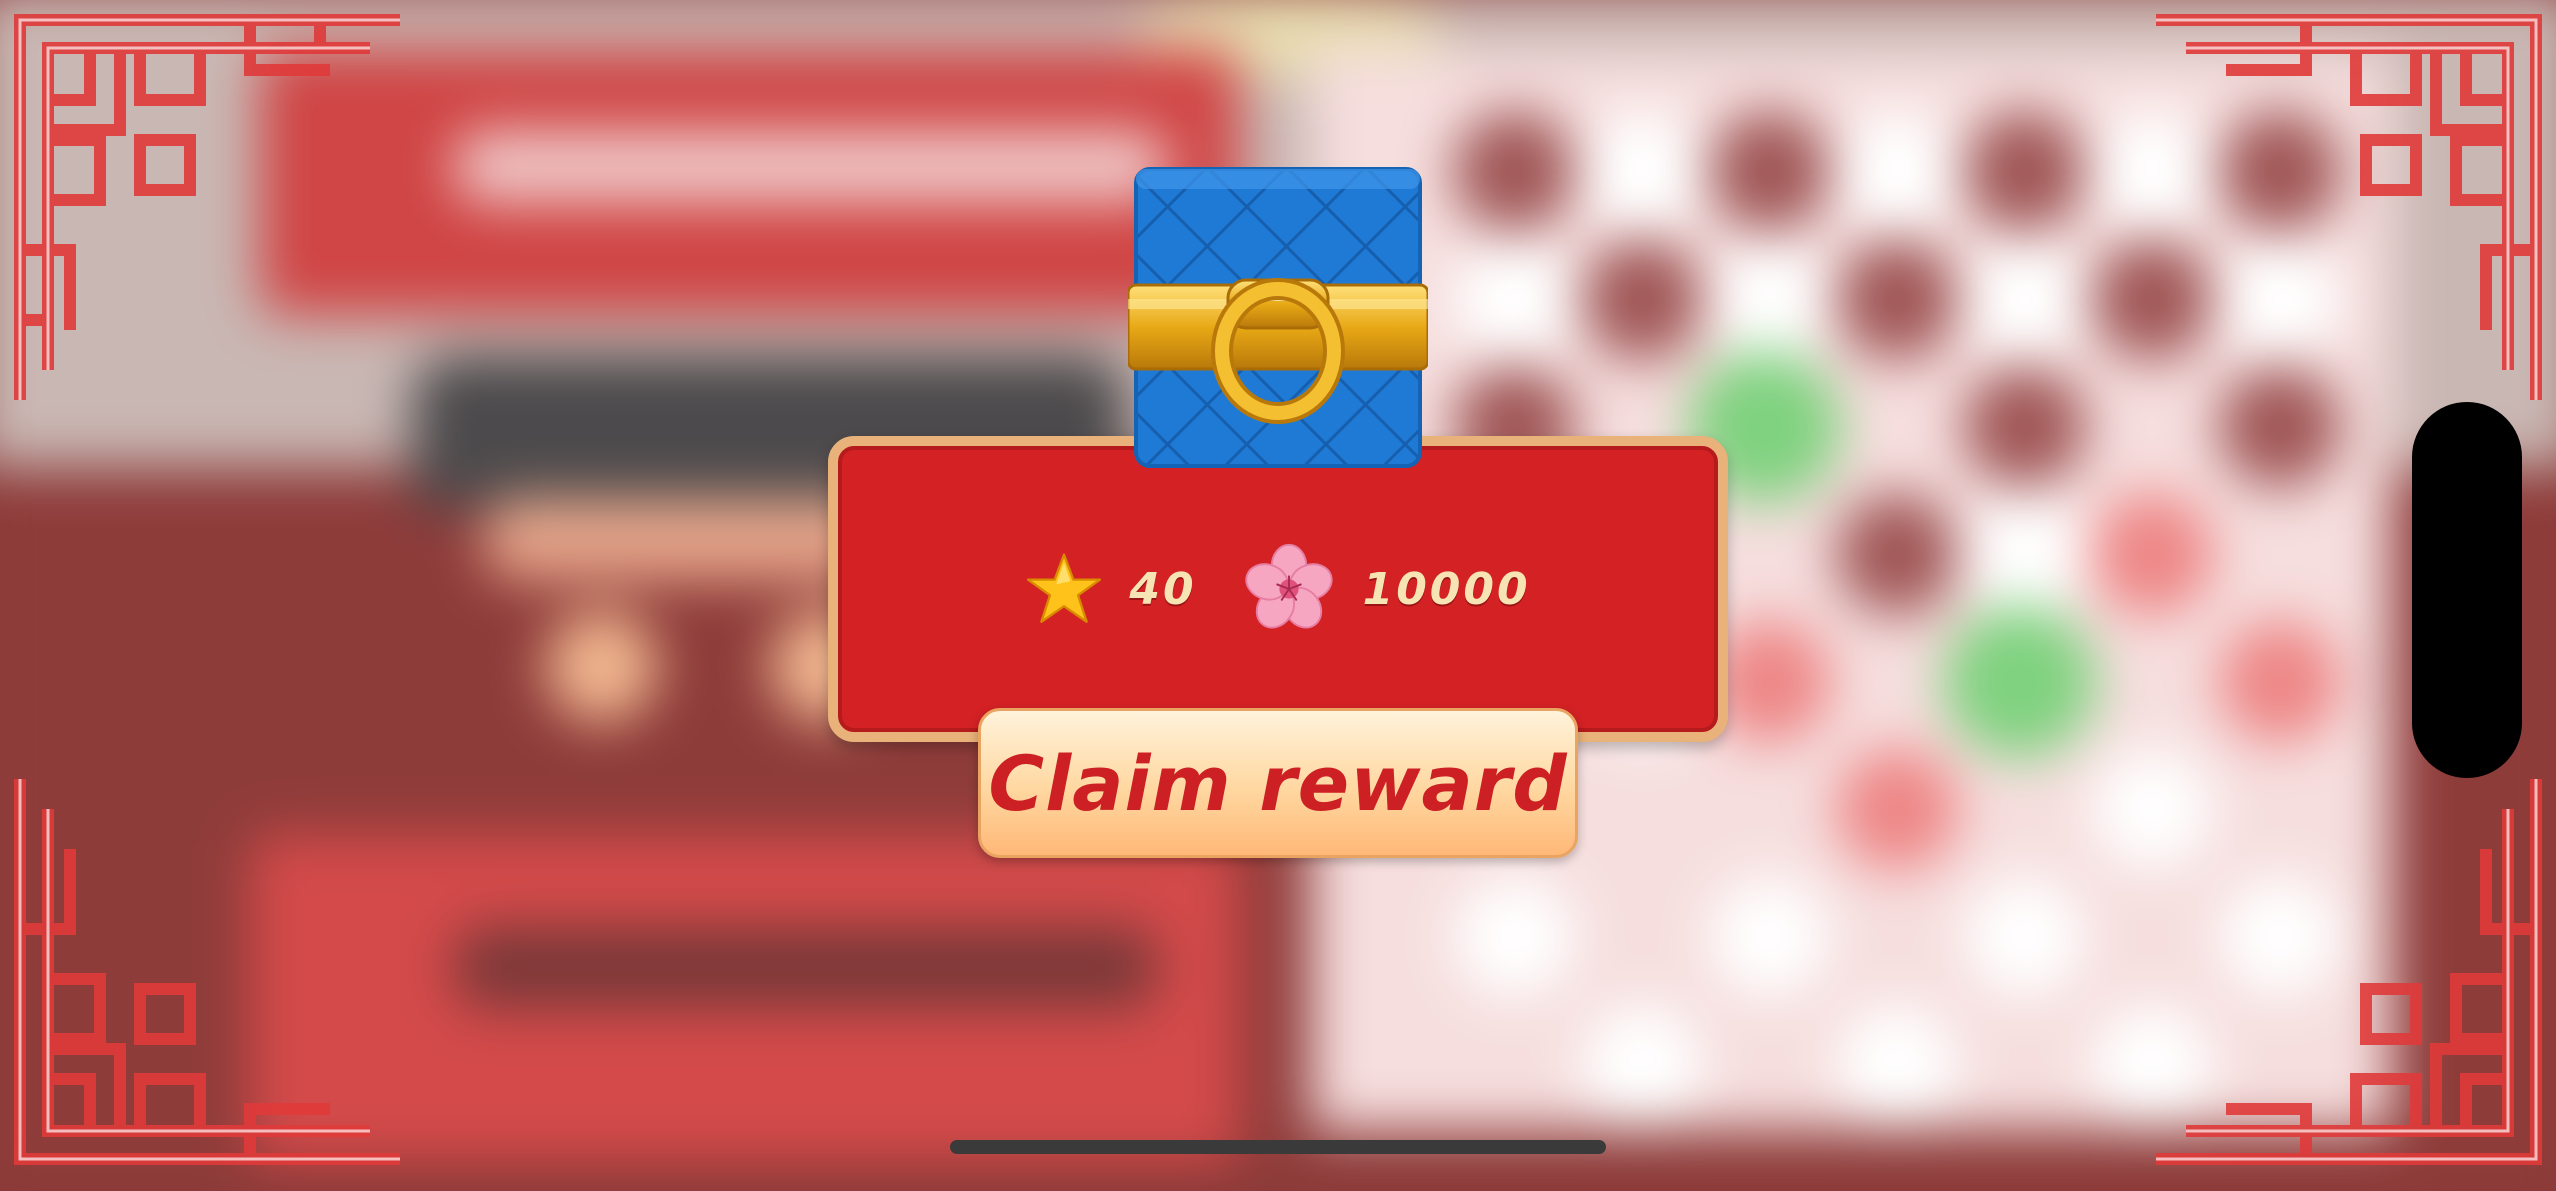 The height and width of the screenshot is (1191, 2556). I want to click on claim-reward-button: Claim reward, so click(1278, 783).